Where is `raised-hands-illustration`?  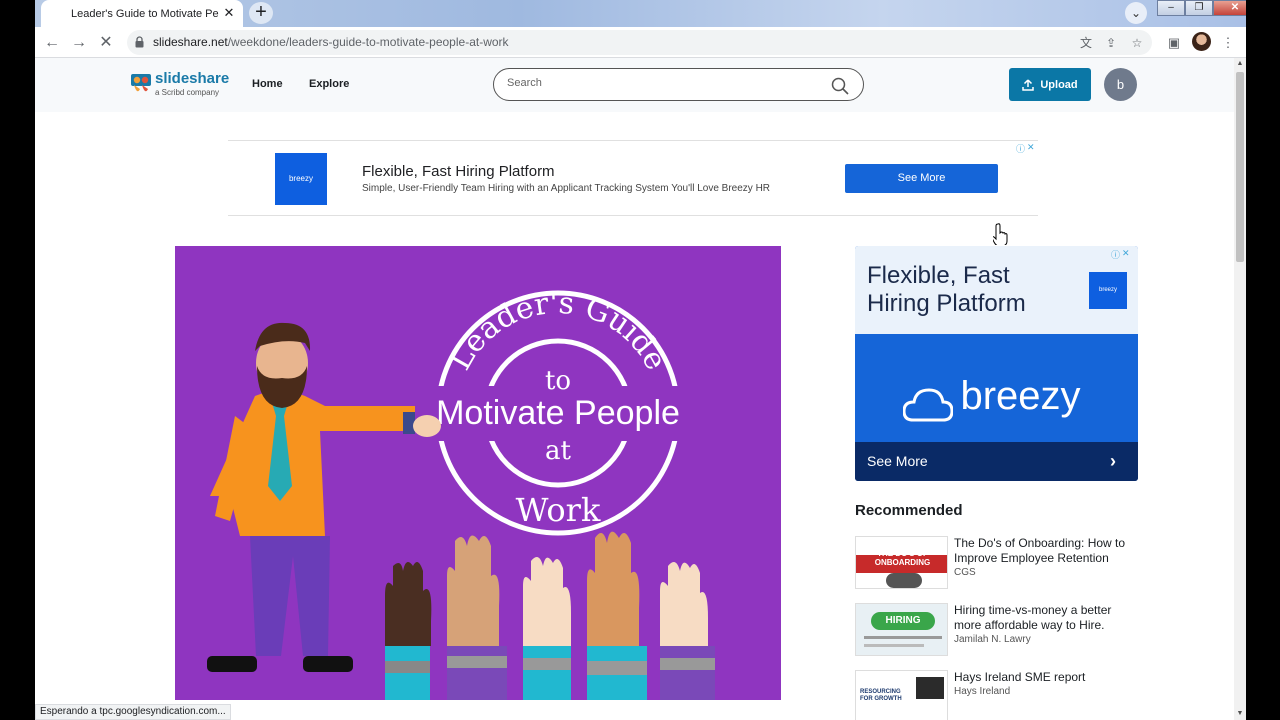 raised-hands-illustration is located at coordinates (550, 615).